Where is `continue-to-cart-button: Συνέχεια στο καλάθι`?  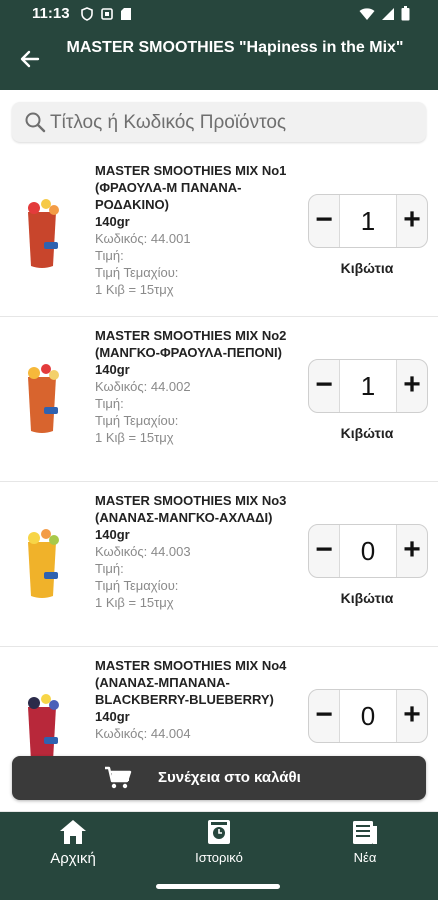
continue-to-cart-button: Συνέχεια στο καλάθι is located at coordinates (219, 778).